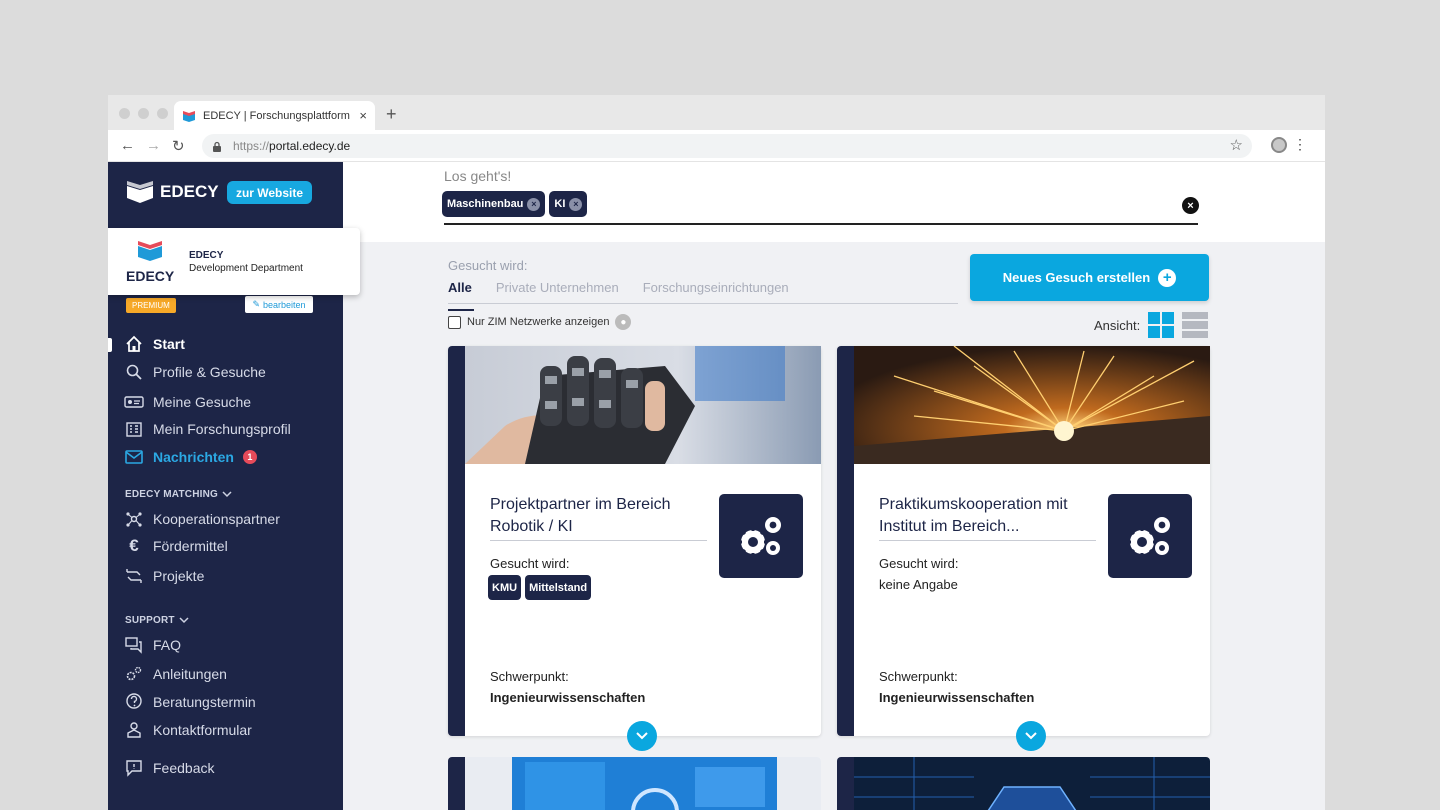 The width and height of the screenshot is (1440, 810). Describe the element at coordinates (1236, 145) in the screenshot. I see `bookmark-star-icon: ☆` at that location.